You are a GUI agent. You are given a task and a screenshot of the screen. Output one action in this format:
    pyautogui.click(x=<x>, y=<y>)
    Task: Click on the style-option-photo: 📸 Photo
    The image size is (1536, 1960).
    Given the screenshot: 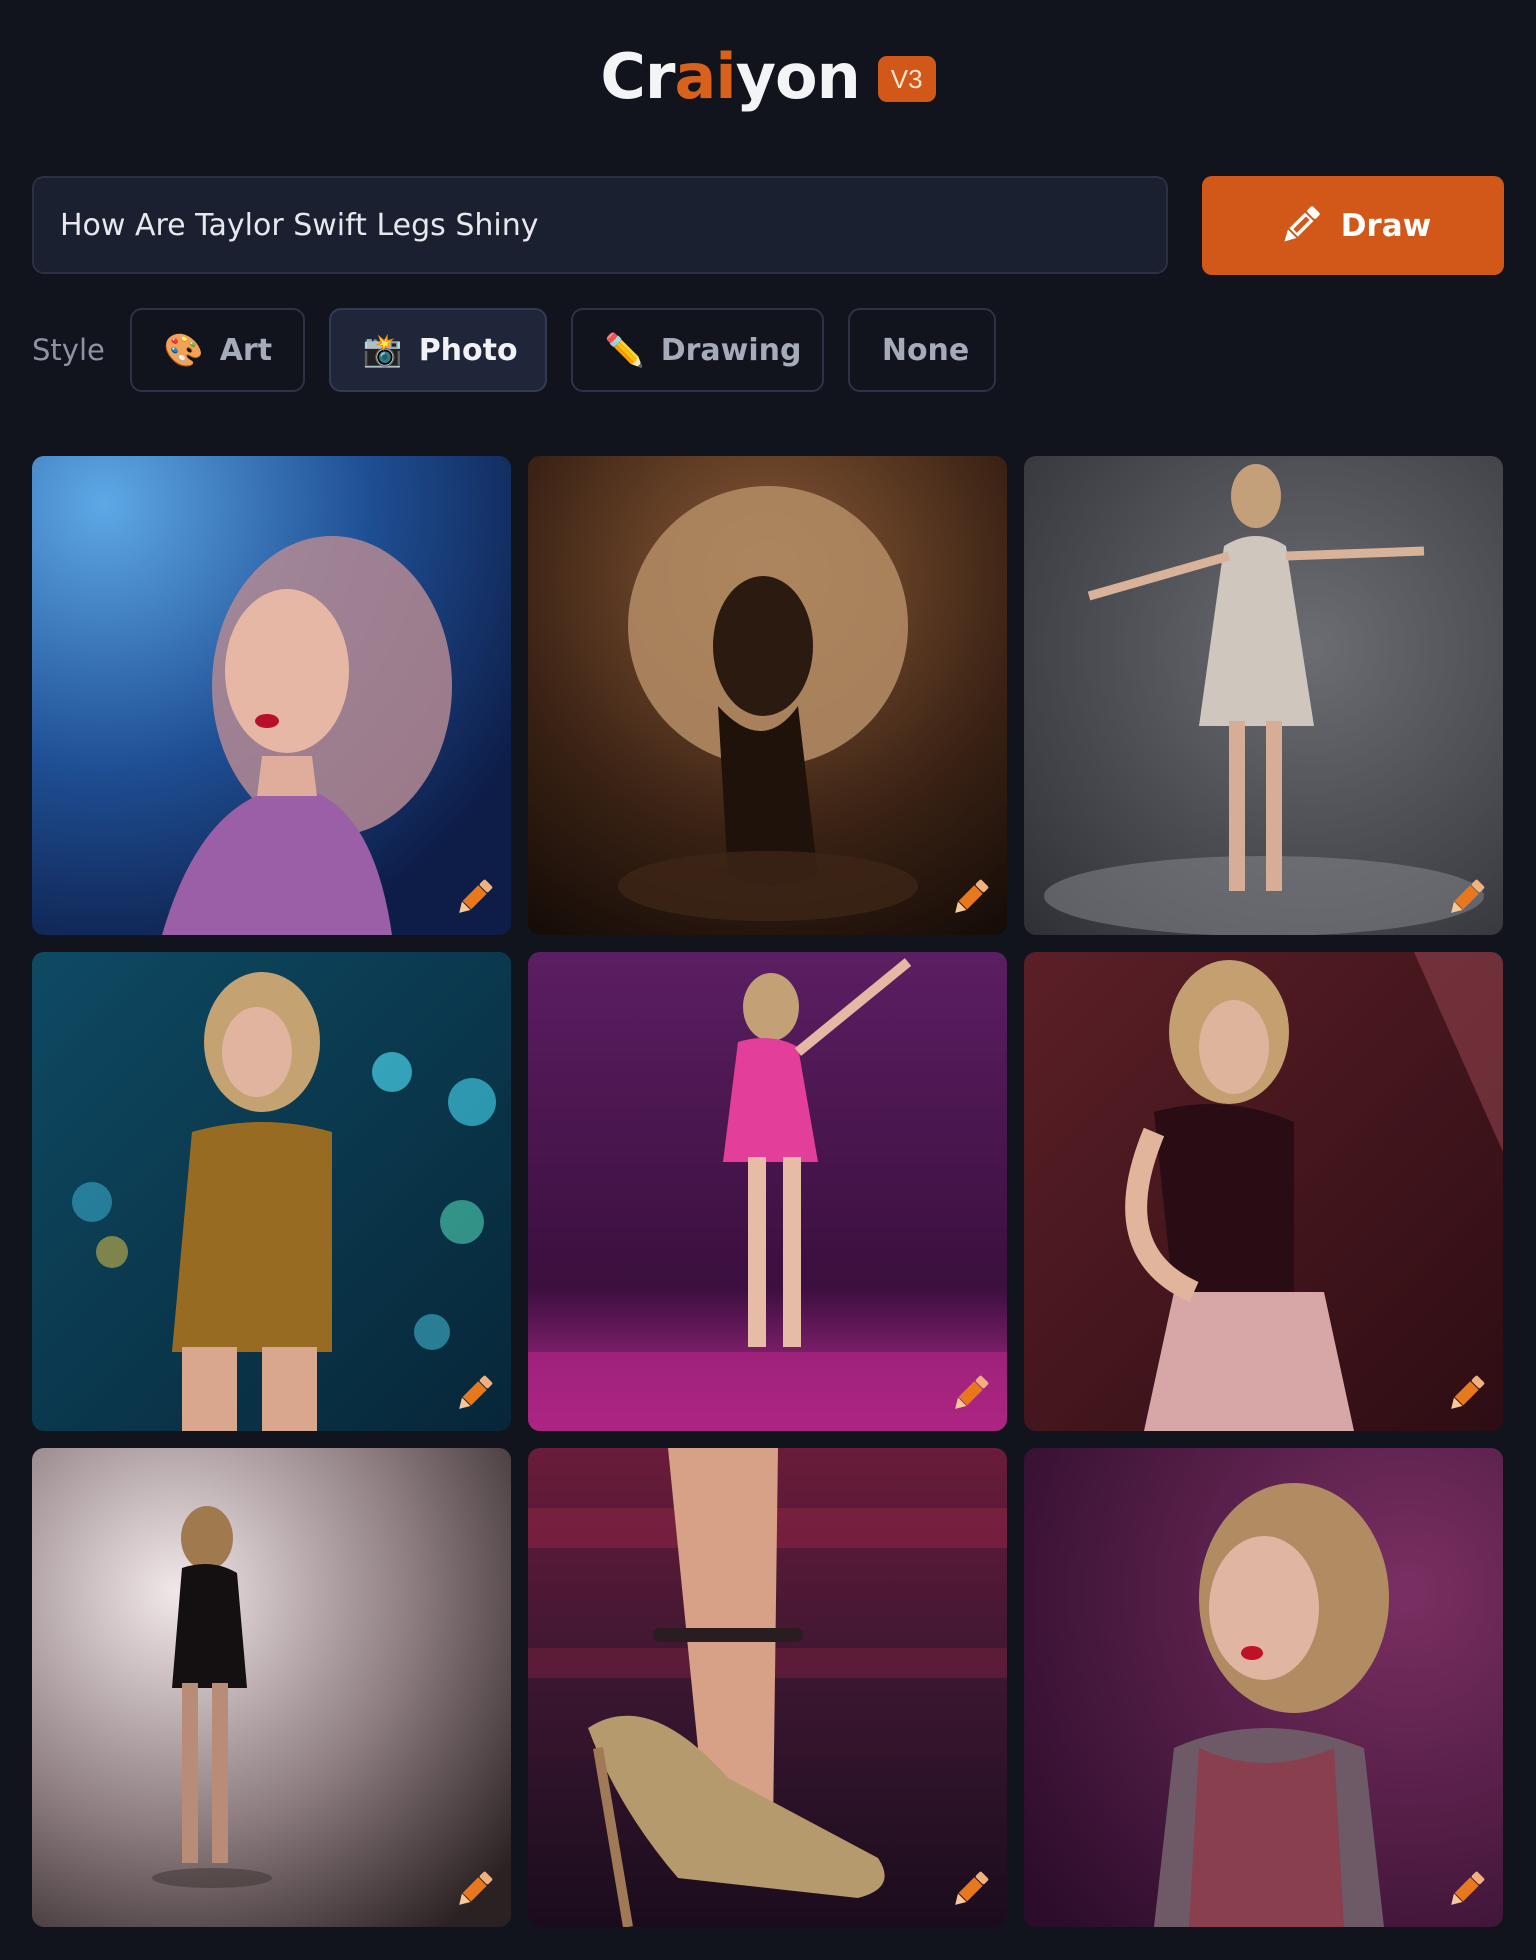 What is the action you would take?
    pyautogui.click(x=437, y=350)
    